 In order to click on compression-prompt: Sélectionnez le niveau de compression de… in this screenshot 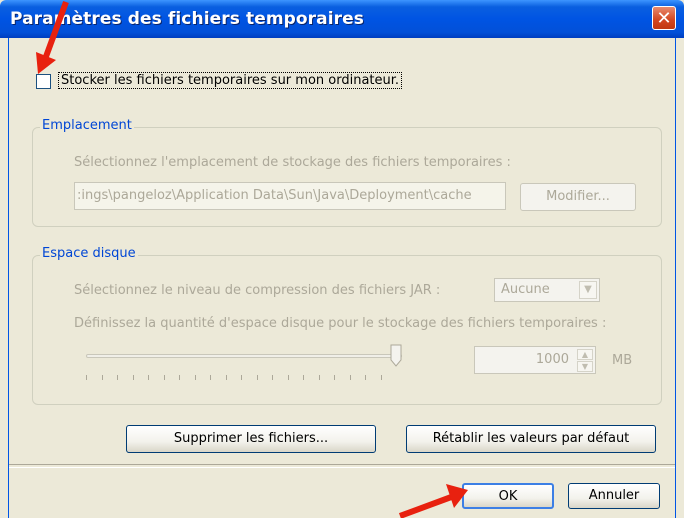, I will do `click(257, 290)`.